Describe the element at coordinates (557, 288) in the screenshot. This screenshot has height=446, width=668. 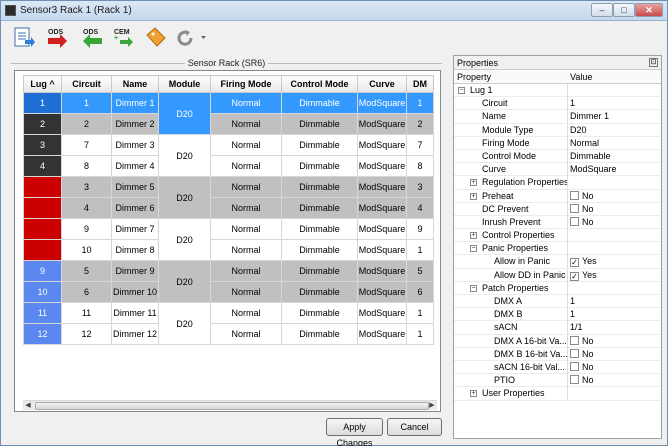
I see `property-row: − Patch Properties` at that location.